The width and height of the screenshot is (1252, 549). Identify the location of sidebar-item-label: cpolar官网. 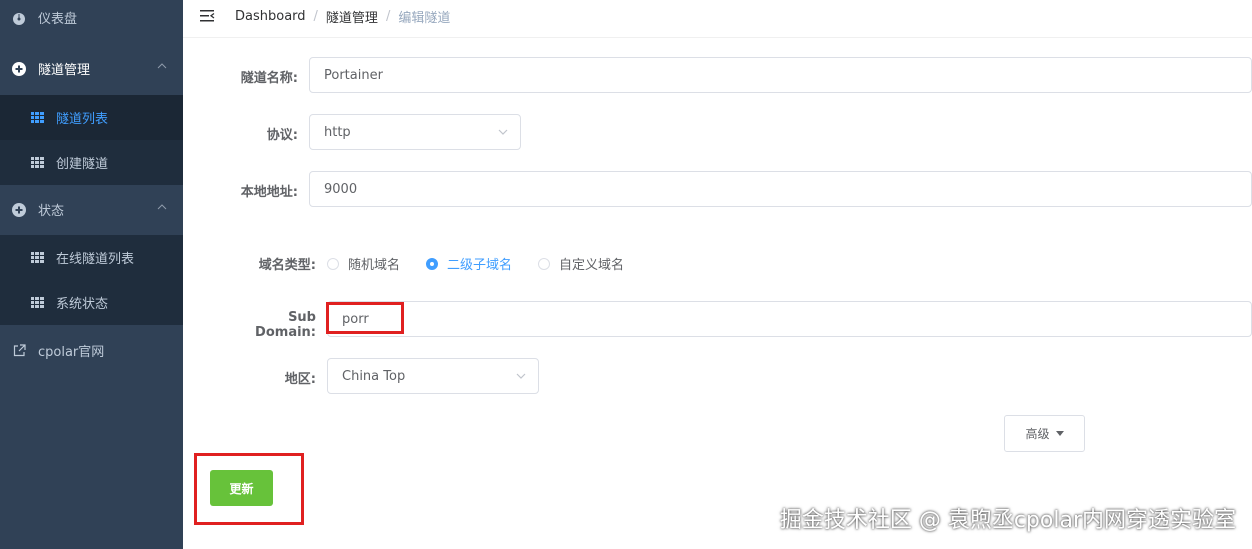
(71, 352).